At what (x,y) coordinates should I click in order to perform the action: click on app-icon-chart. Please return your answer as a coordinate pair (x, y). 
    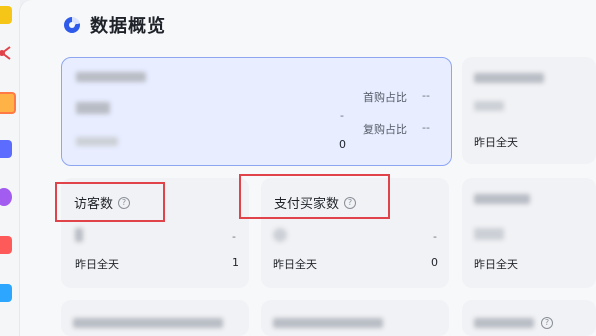
    Looking at the image, I should click on (6, 149).